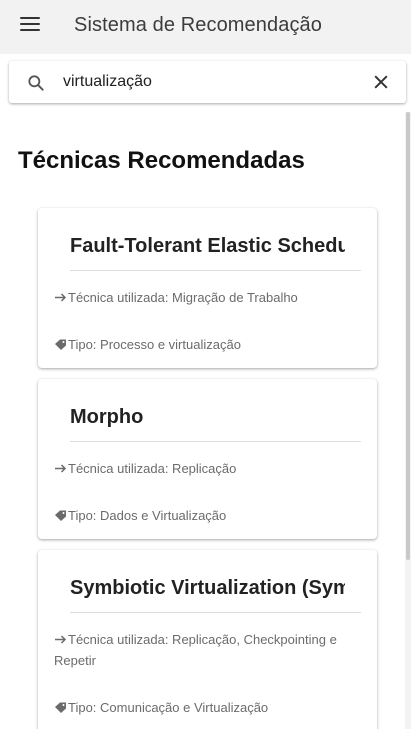 The height and width of the screenshot is (729, 411). What do you see at coordinates (207, 588) in the screenshot?
I see `card-title: Symbiotic Virtualization (SymVirt)` at bounding box center [207, 588].